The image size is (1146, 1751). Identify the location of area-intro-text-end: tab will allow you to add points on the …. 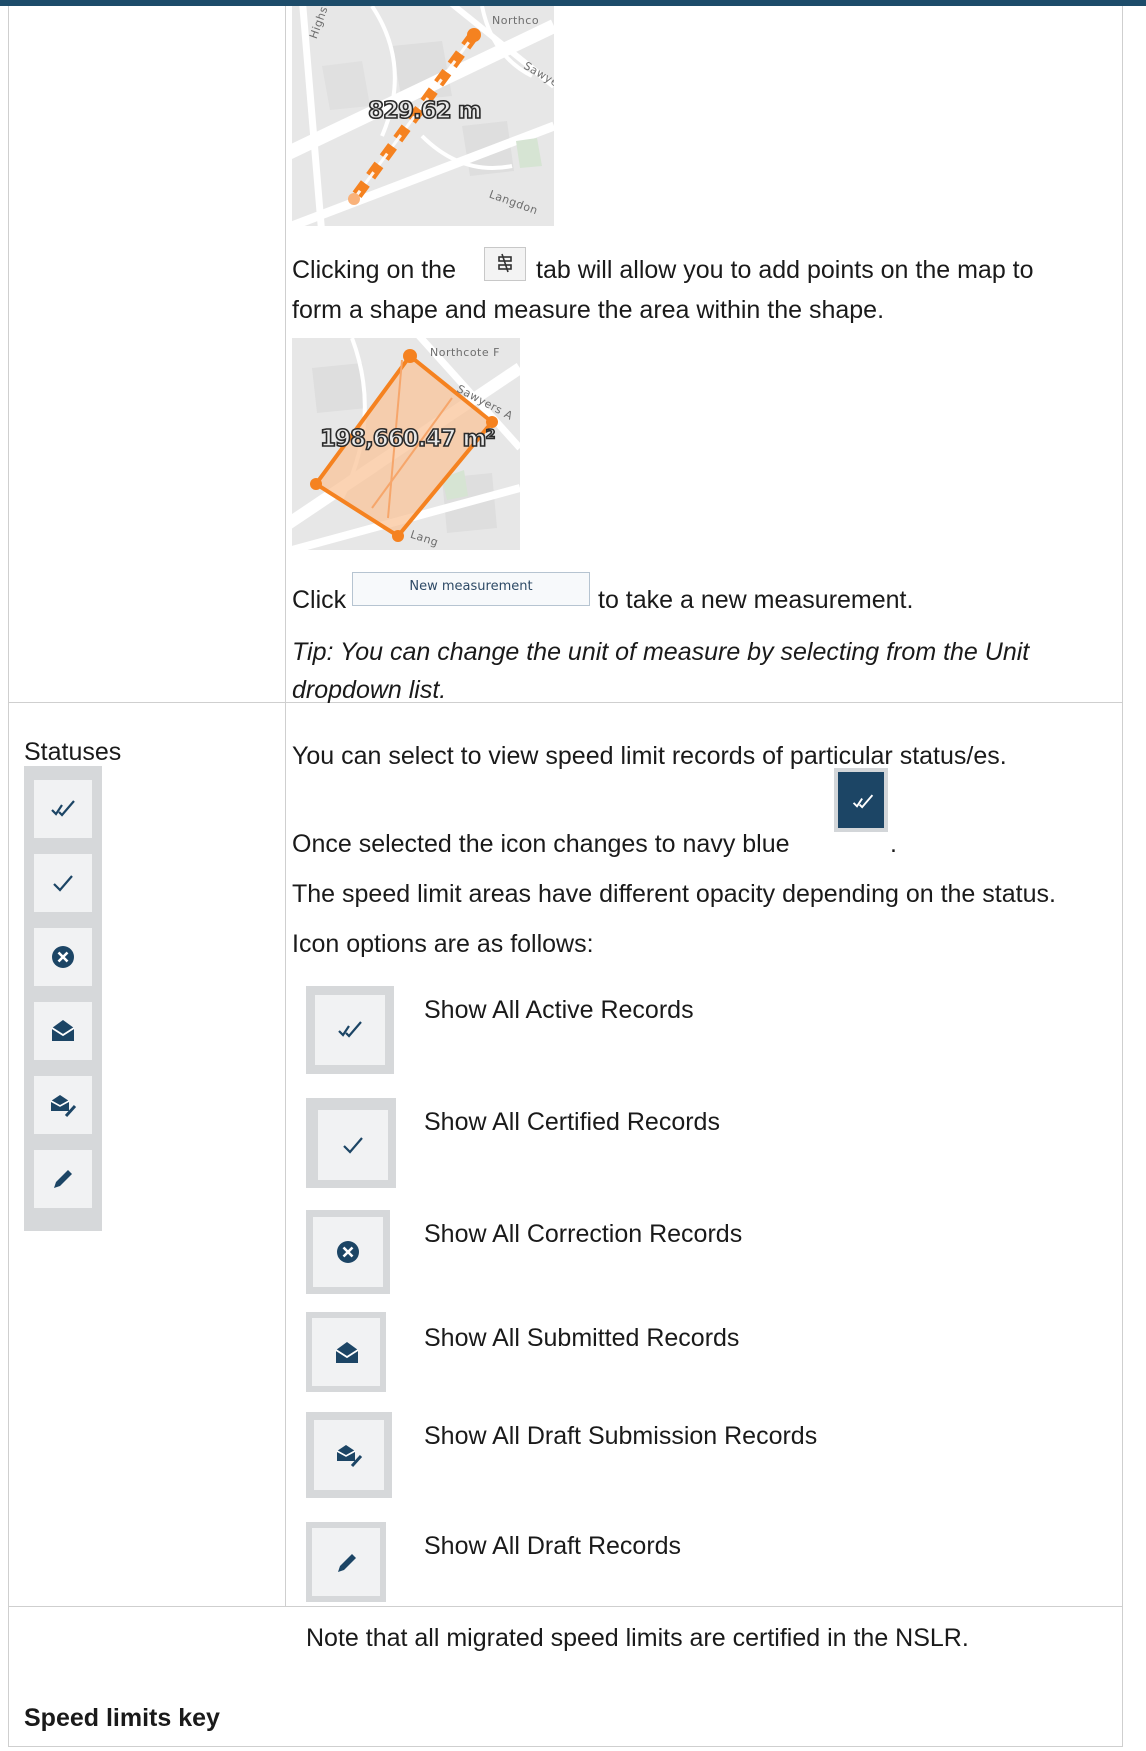
(785, 270).